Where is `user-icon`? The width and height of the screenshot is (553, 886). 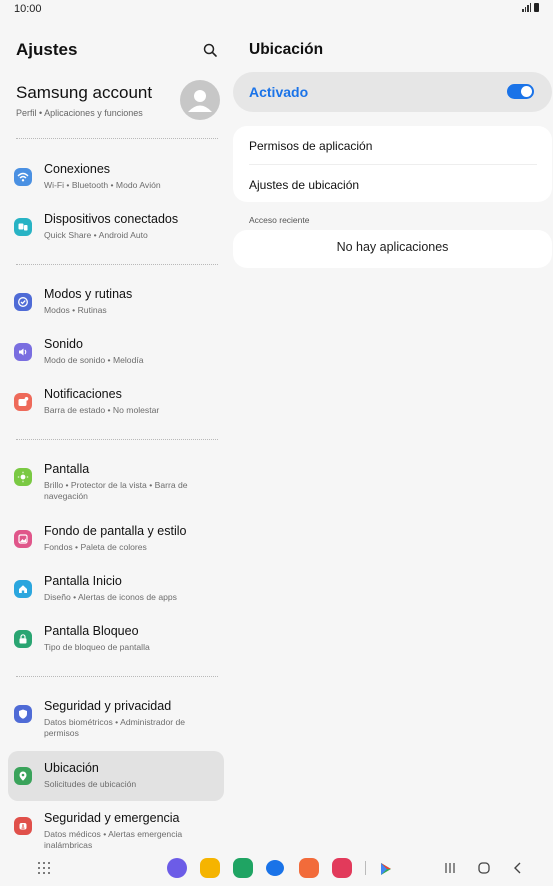 user-icon is located at coordinates (200, 101).